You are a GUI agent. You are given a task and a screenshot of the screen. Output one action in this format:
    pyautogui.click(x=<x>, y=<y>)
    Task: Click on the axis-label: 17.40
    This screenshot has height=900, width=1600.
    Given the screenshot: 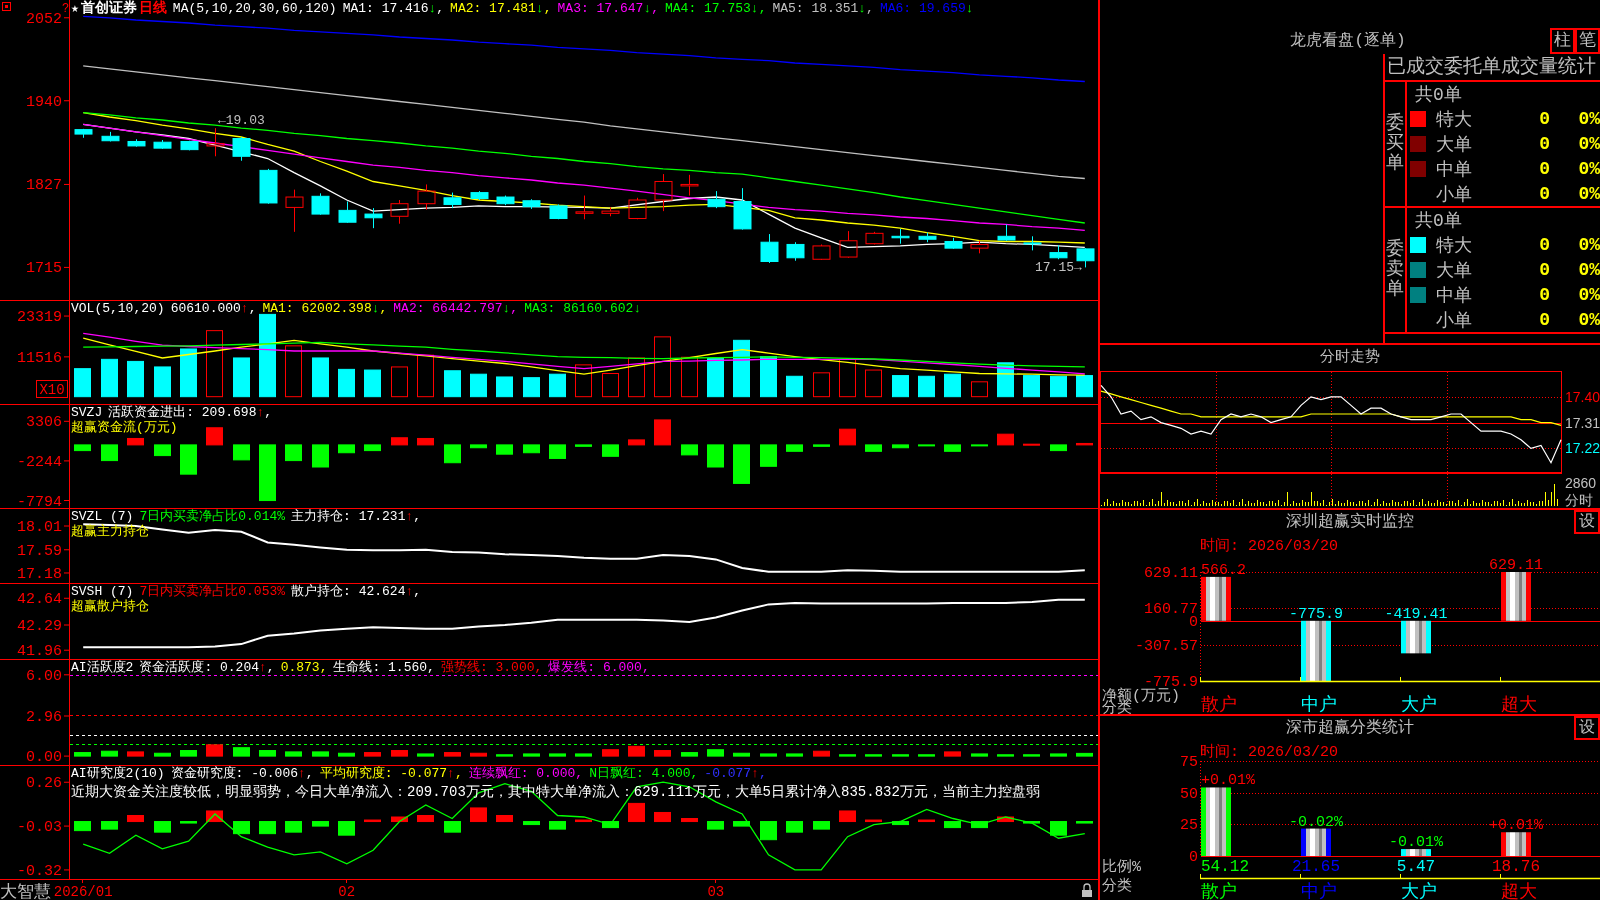 What is the action you would take?
    pyautogui.click(x=1582, y=396)
    